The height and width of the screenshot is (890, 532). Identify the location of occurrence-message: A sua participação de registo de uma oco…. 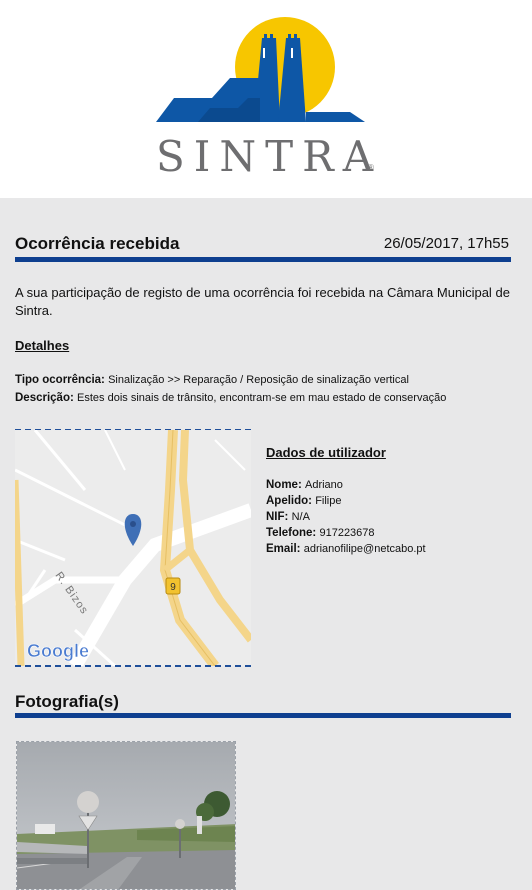
(262, 301).